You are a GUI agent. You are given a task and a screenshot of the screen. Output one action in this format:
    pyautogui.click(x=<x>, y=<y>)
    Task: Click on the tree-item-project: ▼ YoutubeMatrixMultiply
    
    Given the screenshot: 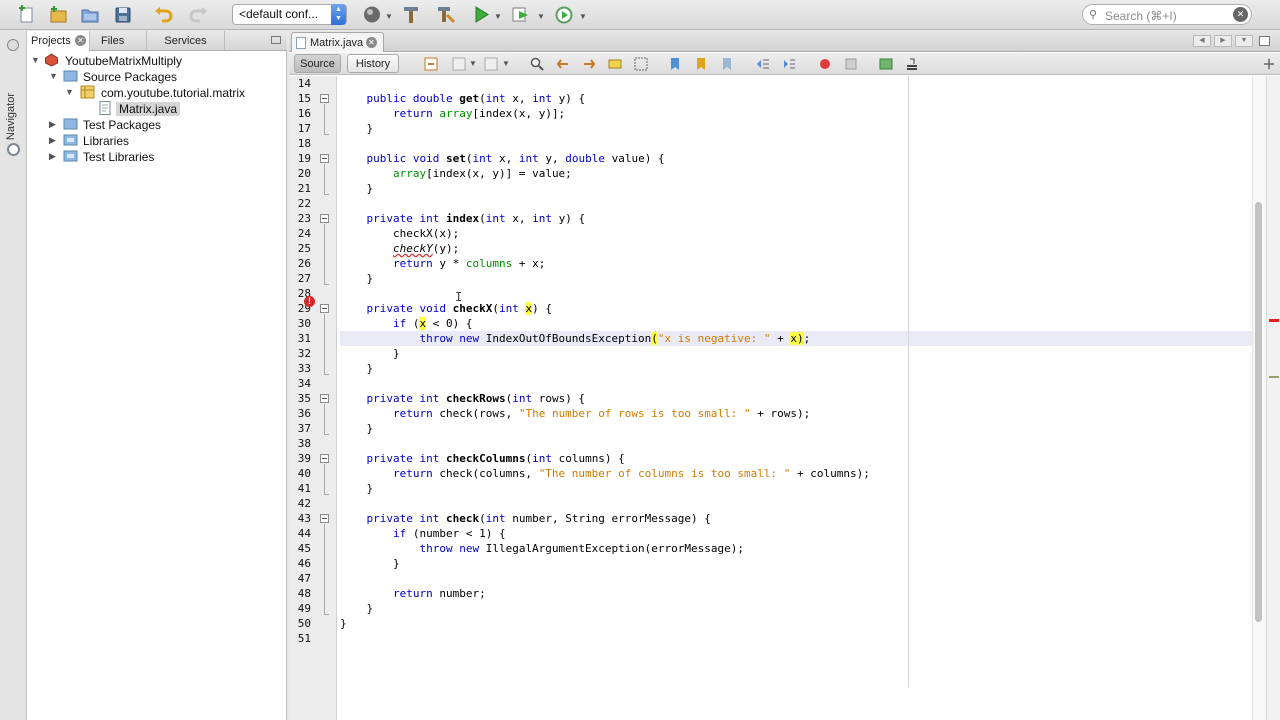 What is the action you would take?
    pyautogui.click(x=154, y=61)
    